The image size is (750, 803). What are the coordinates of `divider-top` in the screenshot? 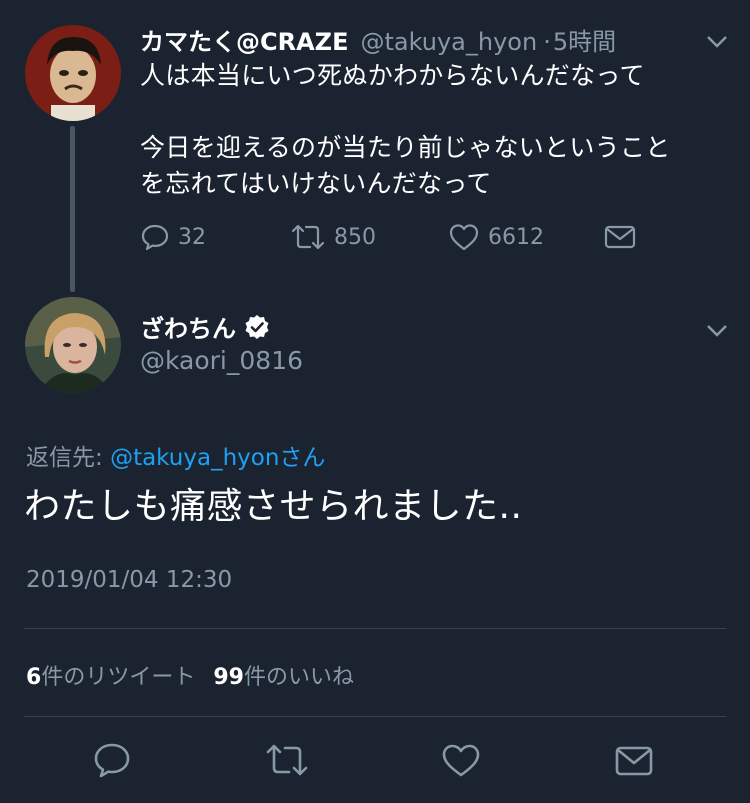 It's located at (375, 628).